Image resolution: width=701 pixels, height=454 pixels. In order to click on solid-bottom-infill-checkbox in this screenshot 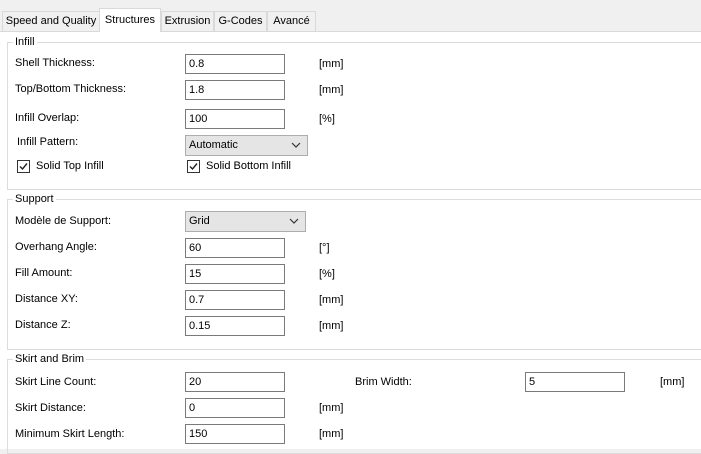, I will do `click(193, 166)`.